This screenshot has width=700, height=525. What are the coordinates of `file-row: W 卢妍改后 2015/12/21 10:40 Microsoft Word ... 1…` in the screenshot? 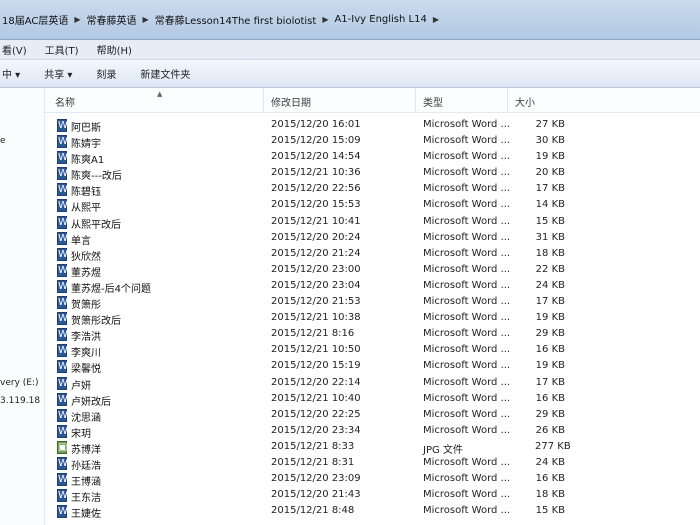 It's located at (372, 400).